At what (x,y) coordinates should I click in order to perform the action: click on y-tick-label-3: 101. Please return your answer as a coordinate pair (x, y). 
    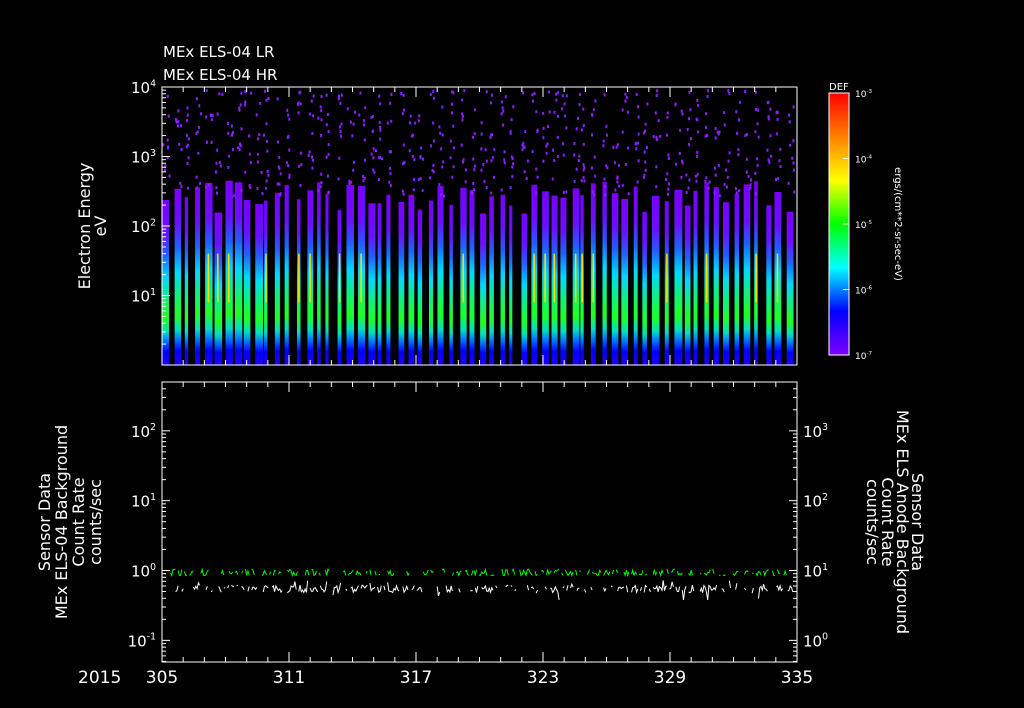
    Looking at the image, I should click on (143, 296).